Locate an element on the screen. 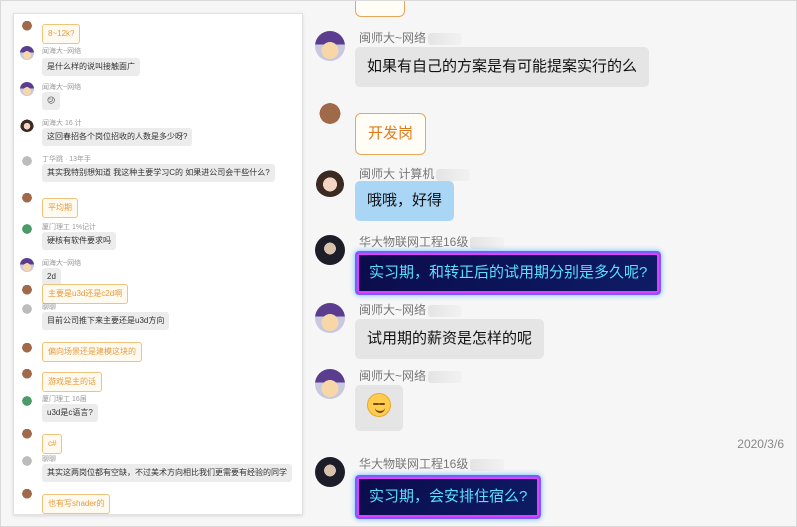 The width and height of the screenshot is (797, 527). sender-name: 厦门理工 1%记计 is located at coordinates (69, 227).